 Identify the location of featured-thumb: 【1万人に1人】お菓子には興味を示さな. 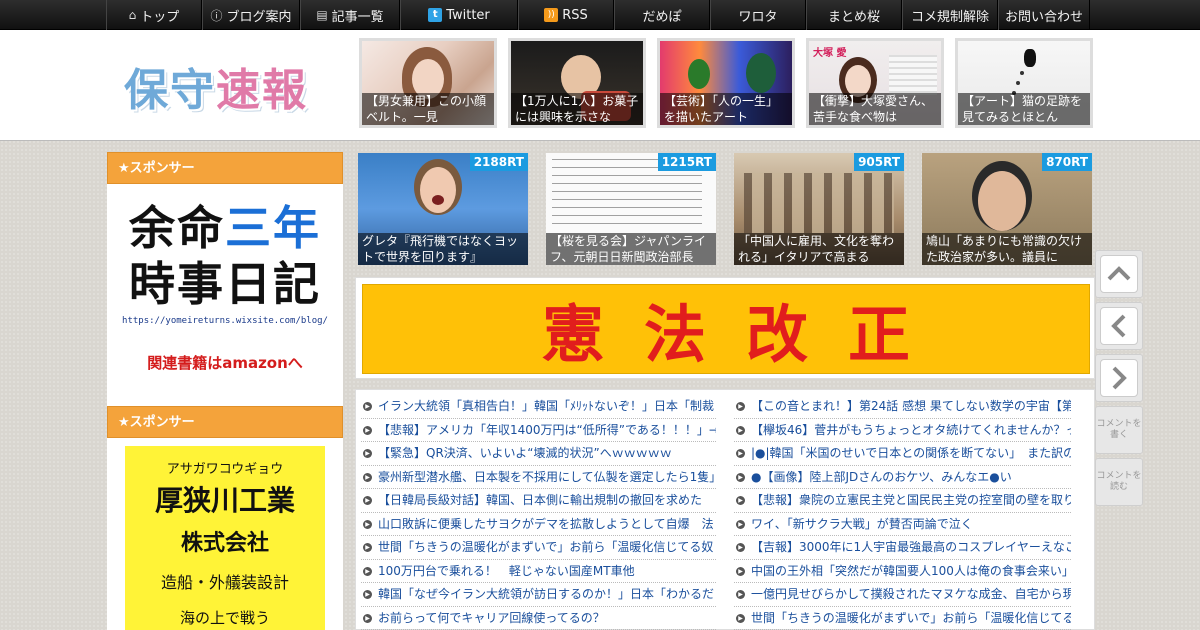
(577, 83).